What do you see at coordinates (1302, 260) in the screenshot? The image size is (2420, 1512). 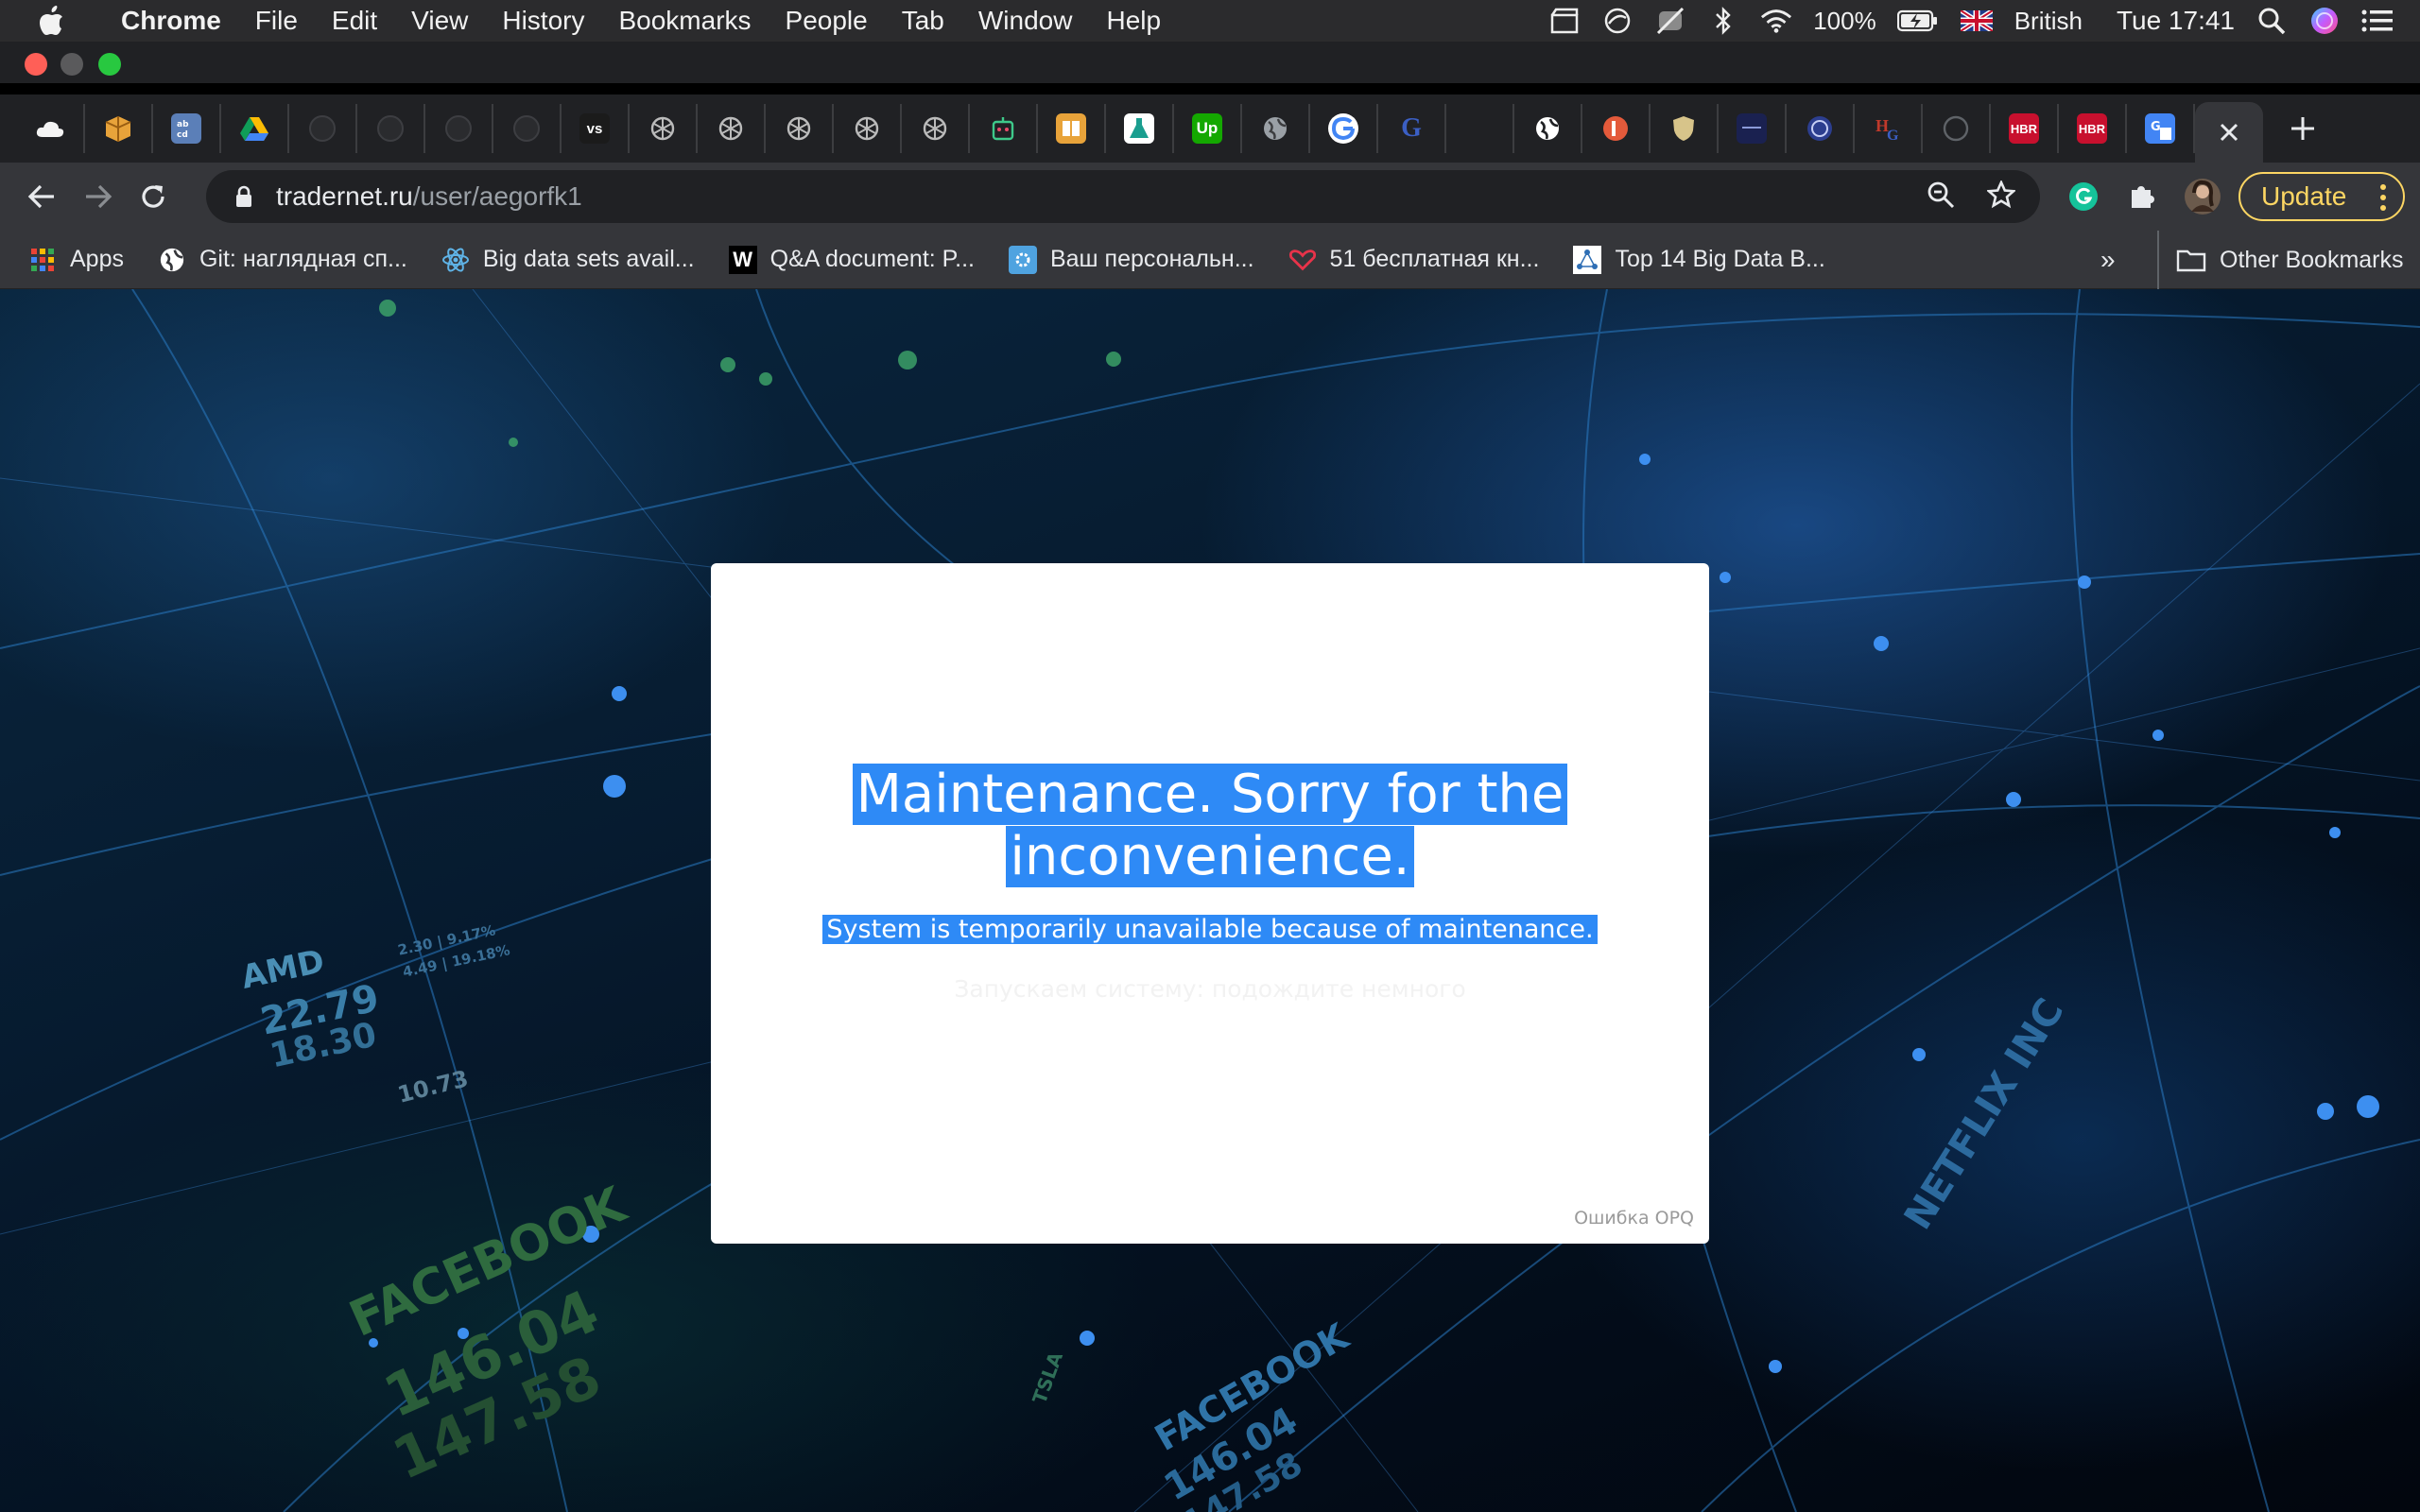 I see `heart-logo-icon` at bounding box center [1302, 260].